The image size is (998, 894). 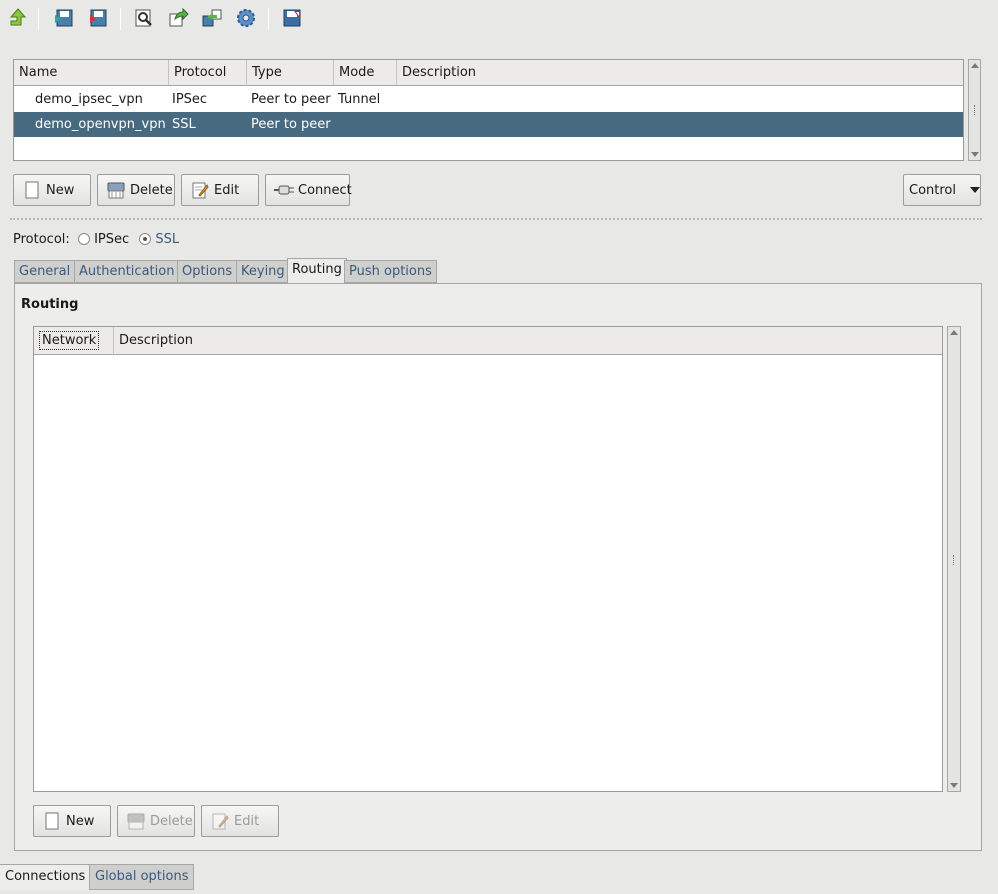 What do you see at coordinates (80, 821) in the screenshot?
I see `new-route-label: New` at bounding box center [80, 821].